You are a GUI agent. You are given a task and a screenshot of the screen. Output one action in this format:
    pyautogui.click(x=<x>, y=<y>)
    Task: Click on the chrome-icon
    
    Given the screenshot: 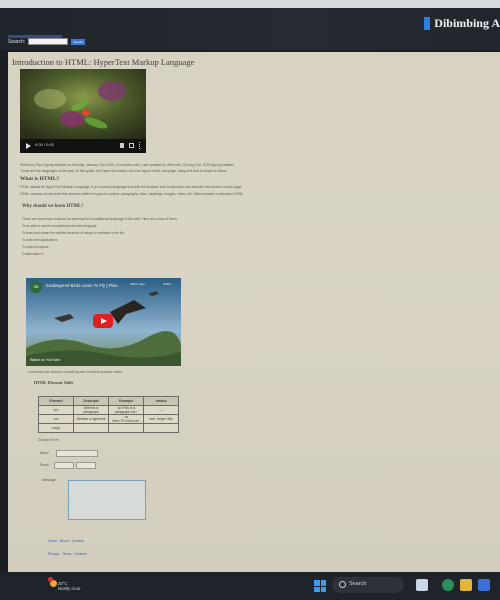 What is the action you would take?
    pyautogui.click(x=448, y=585)
    